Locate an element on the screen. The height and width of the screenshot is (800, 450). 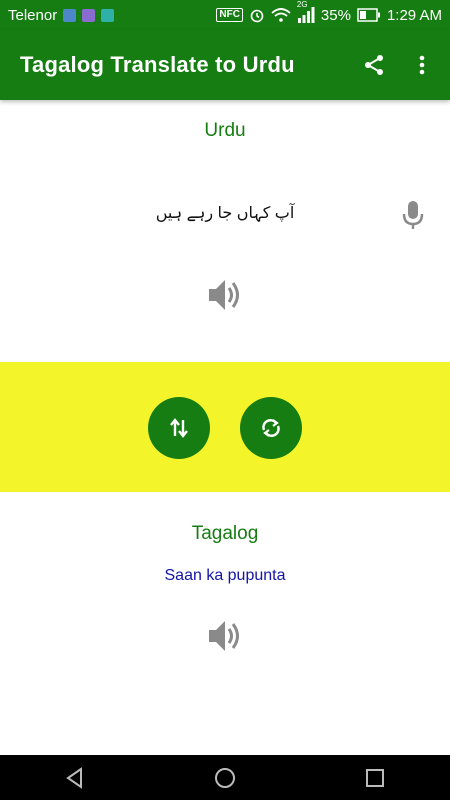
swap-icon is located at coordinates (179, 428).